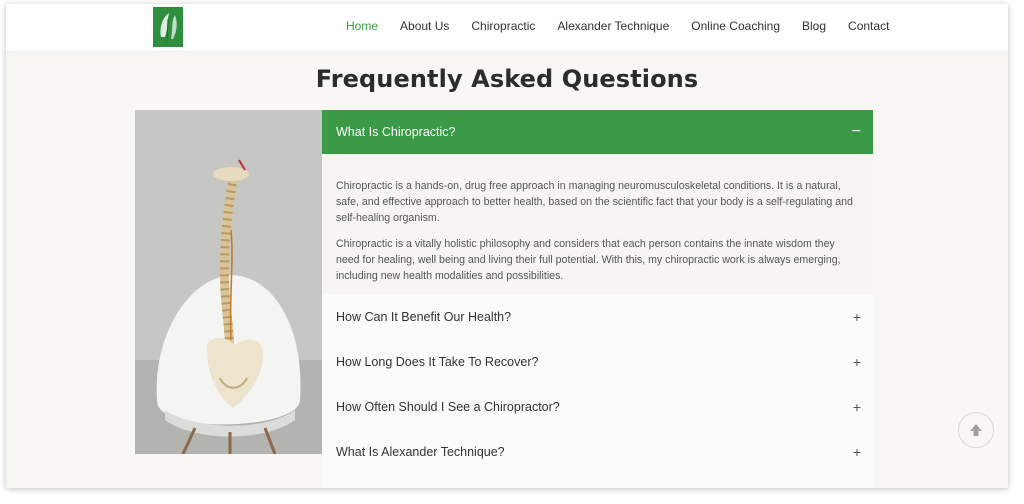  I want to click on collapse-icon: −, so click(856, 132).